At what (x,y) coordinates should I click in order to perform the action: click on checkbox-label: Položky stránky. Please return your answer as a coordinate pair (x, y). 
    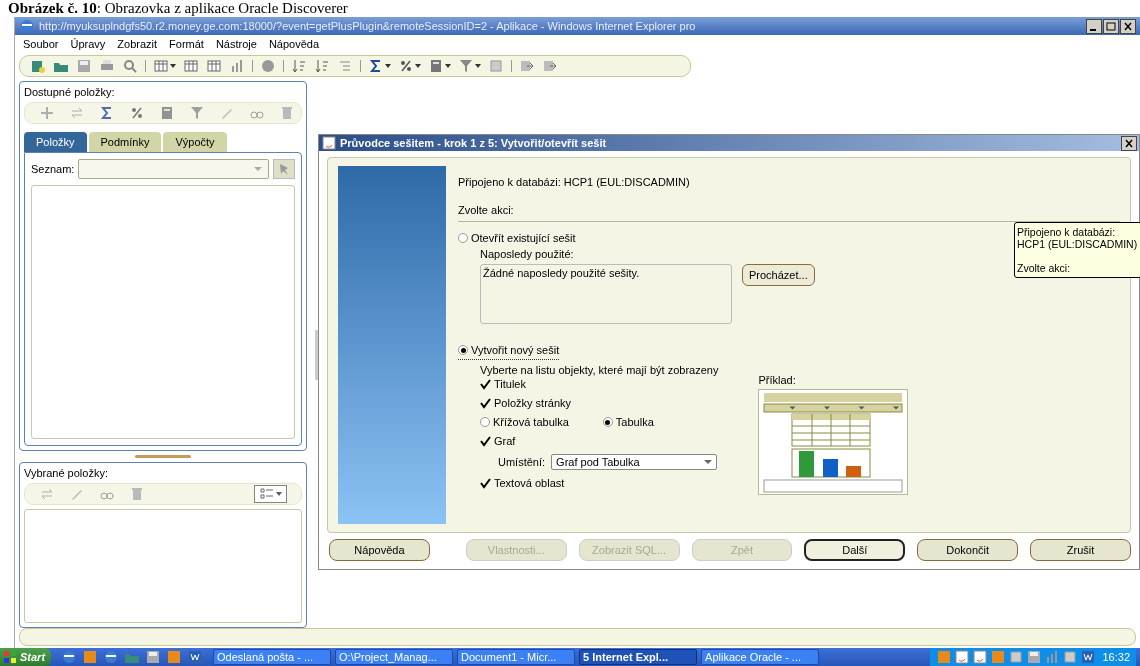
    Looking at the image, I should click on (533, 403).